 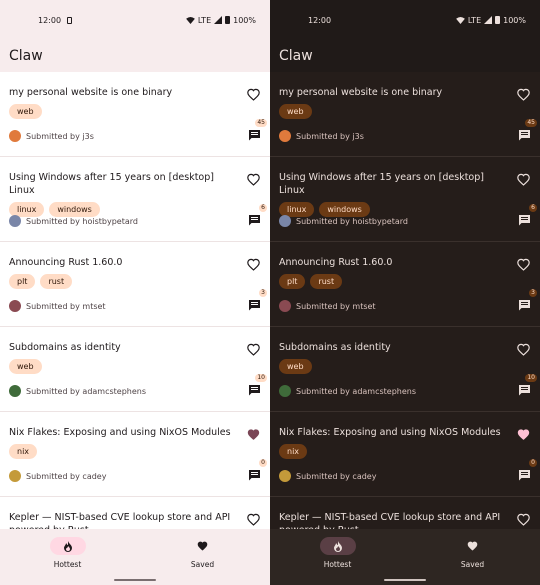 I want to click on flame-icon, so click(x=67, y=546).